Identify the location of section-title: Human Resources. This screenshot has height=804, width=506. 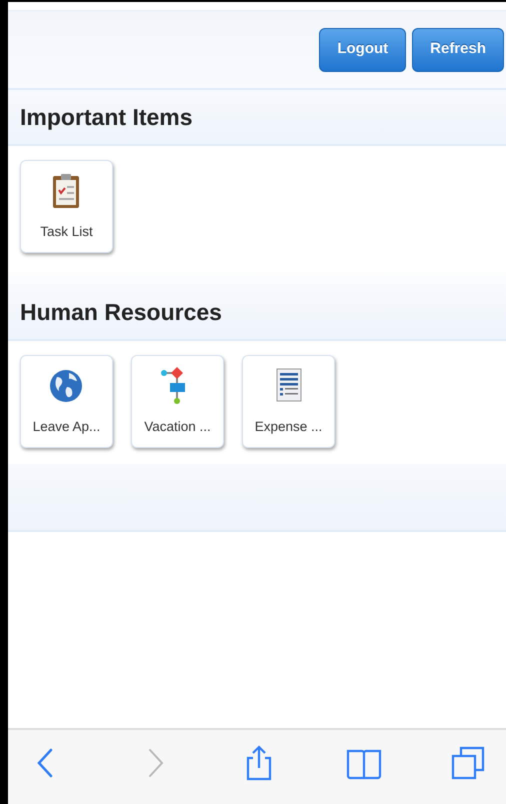
(121, 313).